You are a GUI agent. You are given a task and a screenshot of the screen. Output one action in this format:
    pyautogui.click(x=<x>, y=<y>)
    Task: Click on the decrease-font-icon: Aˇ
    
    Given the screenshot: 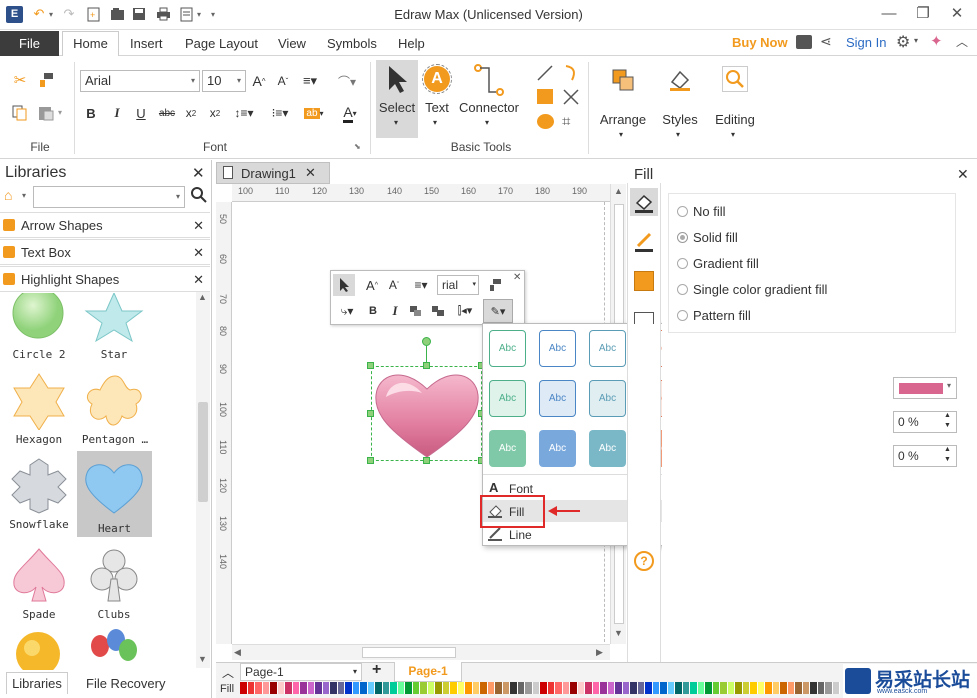 What is the action you would take?
    pyautogui.click(x=283, y=81)
    